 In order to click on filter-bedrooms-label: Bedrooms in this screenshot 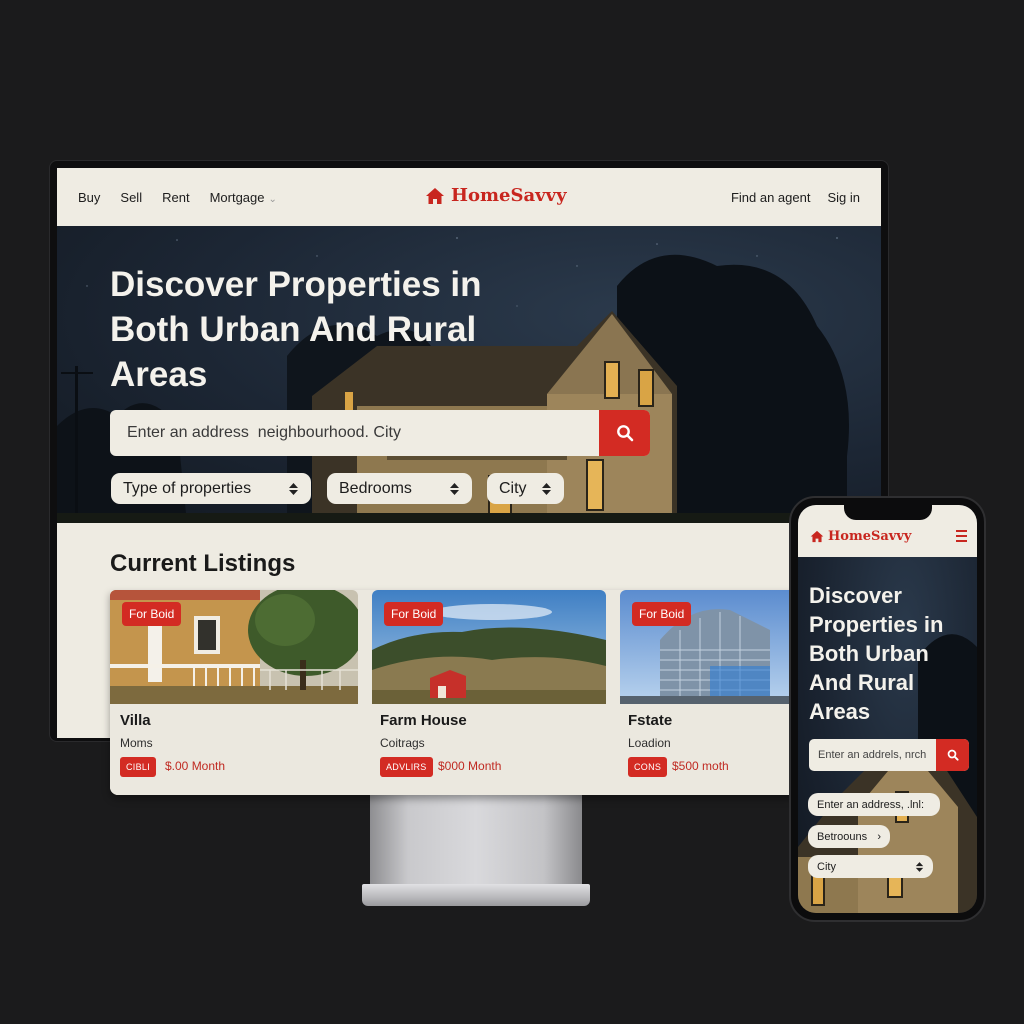, I will do `click(375, 488)`.